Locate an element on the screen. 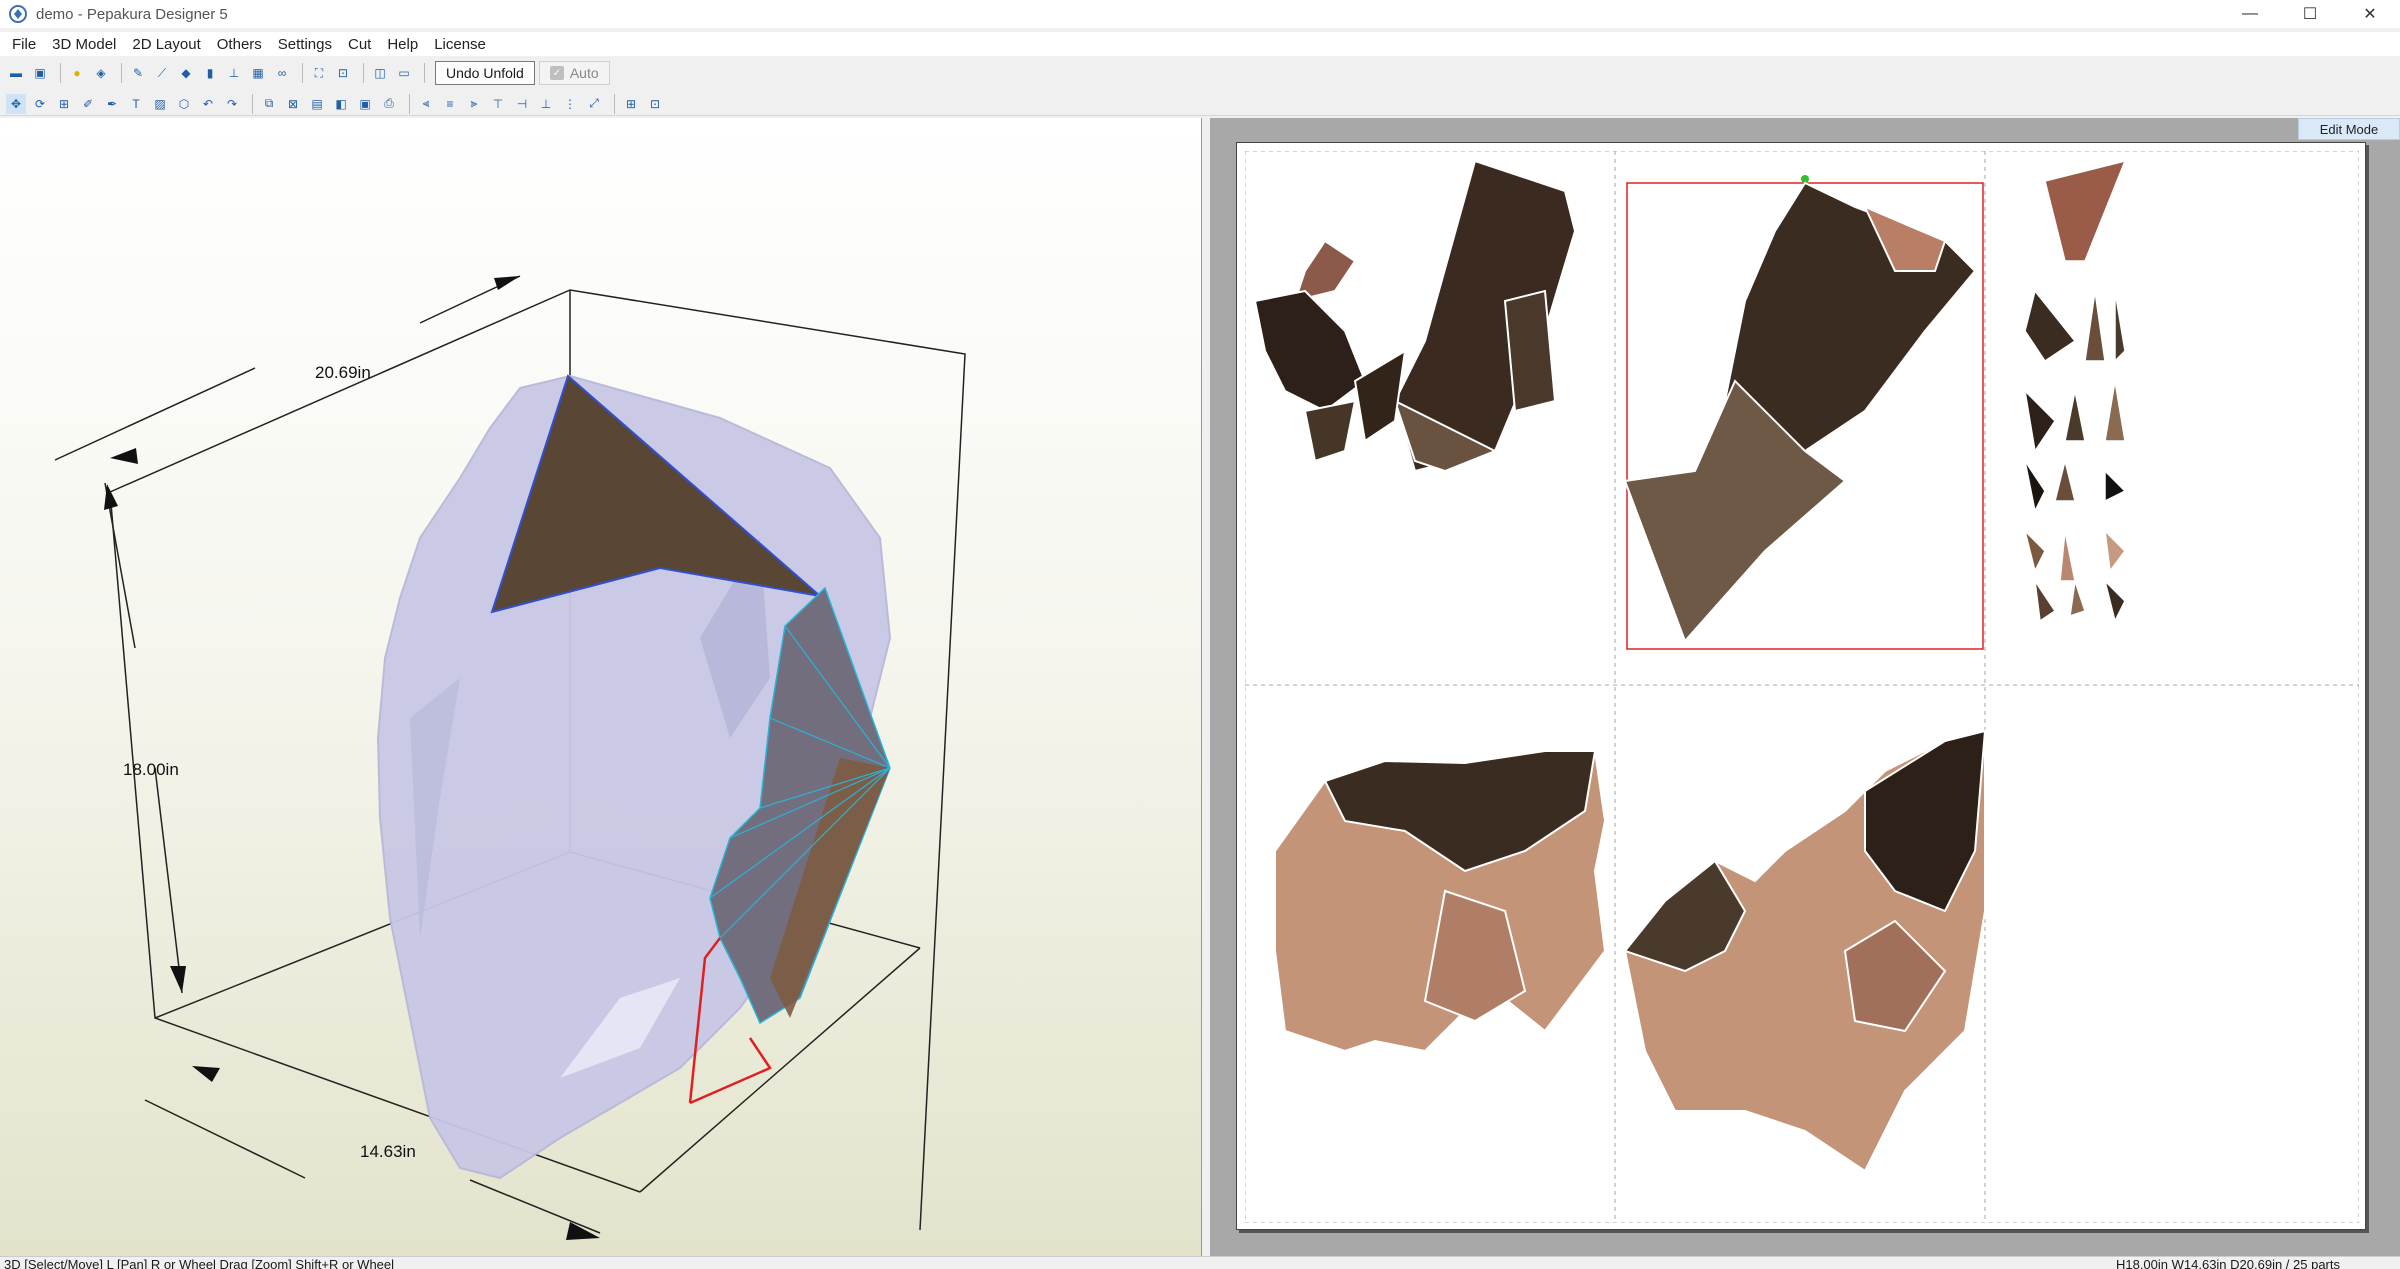  join-icon: ⧉ is located at coordinates (269, 104).